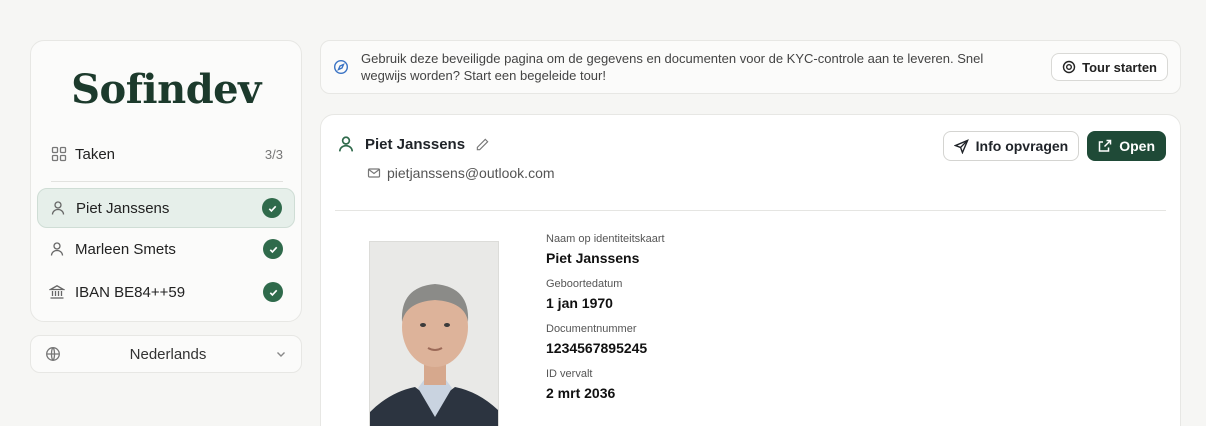 The image size is (1206, 426). I want to click on field-birthdate: Geboortedatum 1 jan 1970, so click(605, 294).